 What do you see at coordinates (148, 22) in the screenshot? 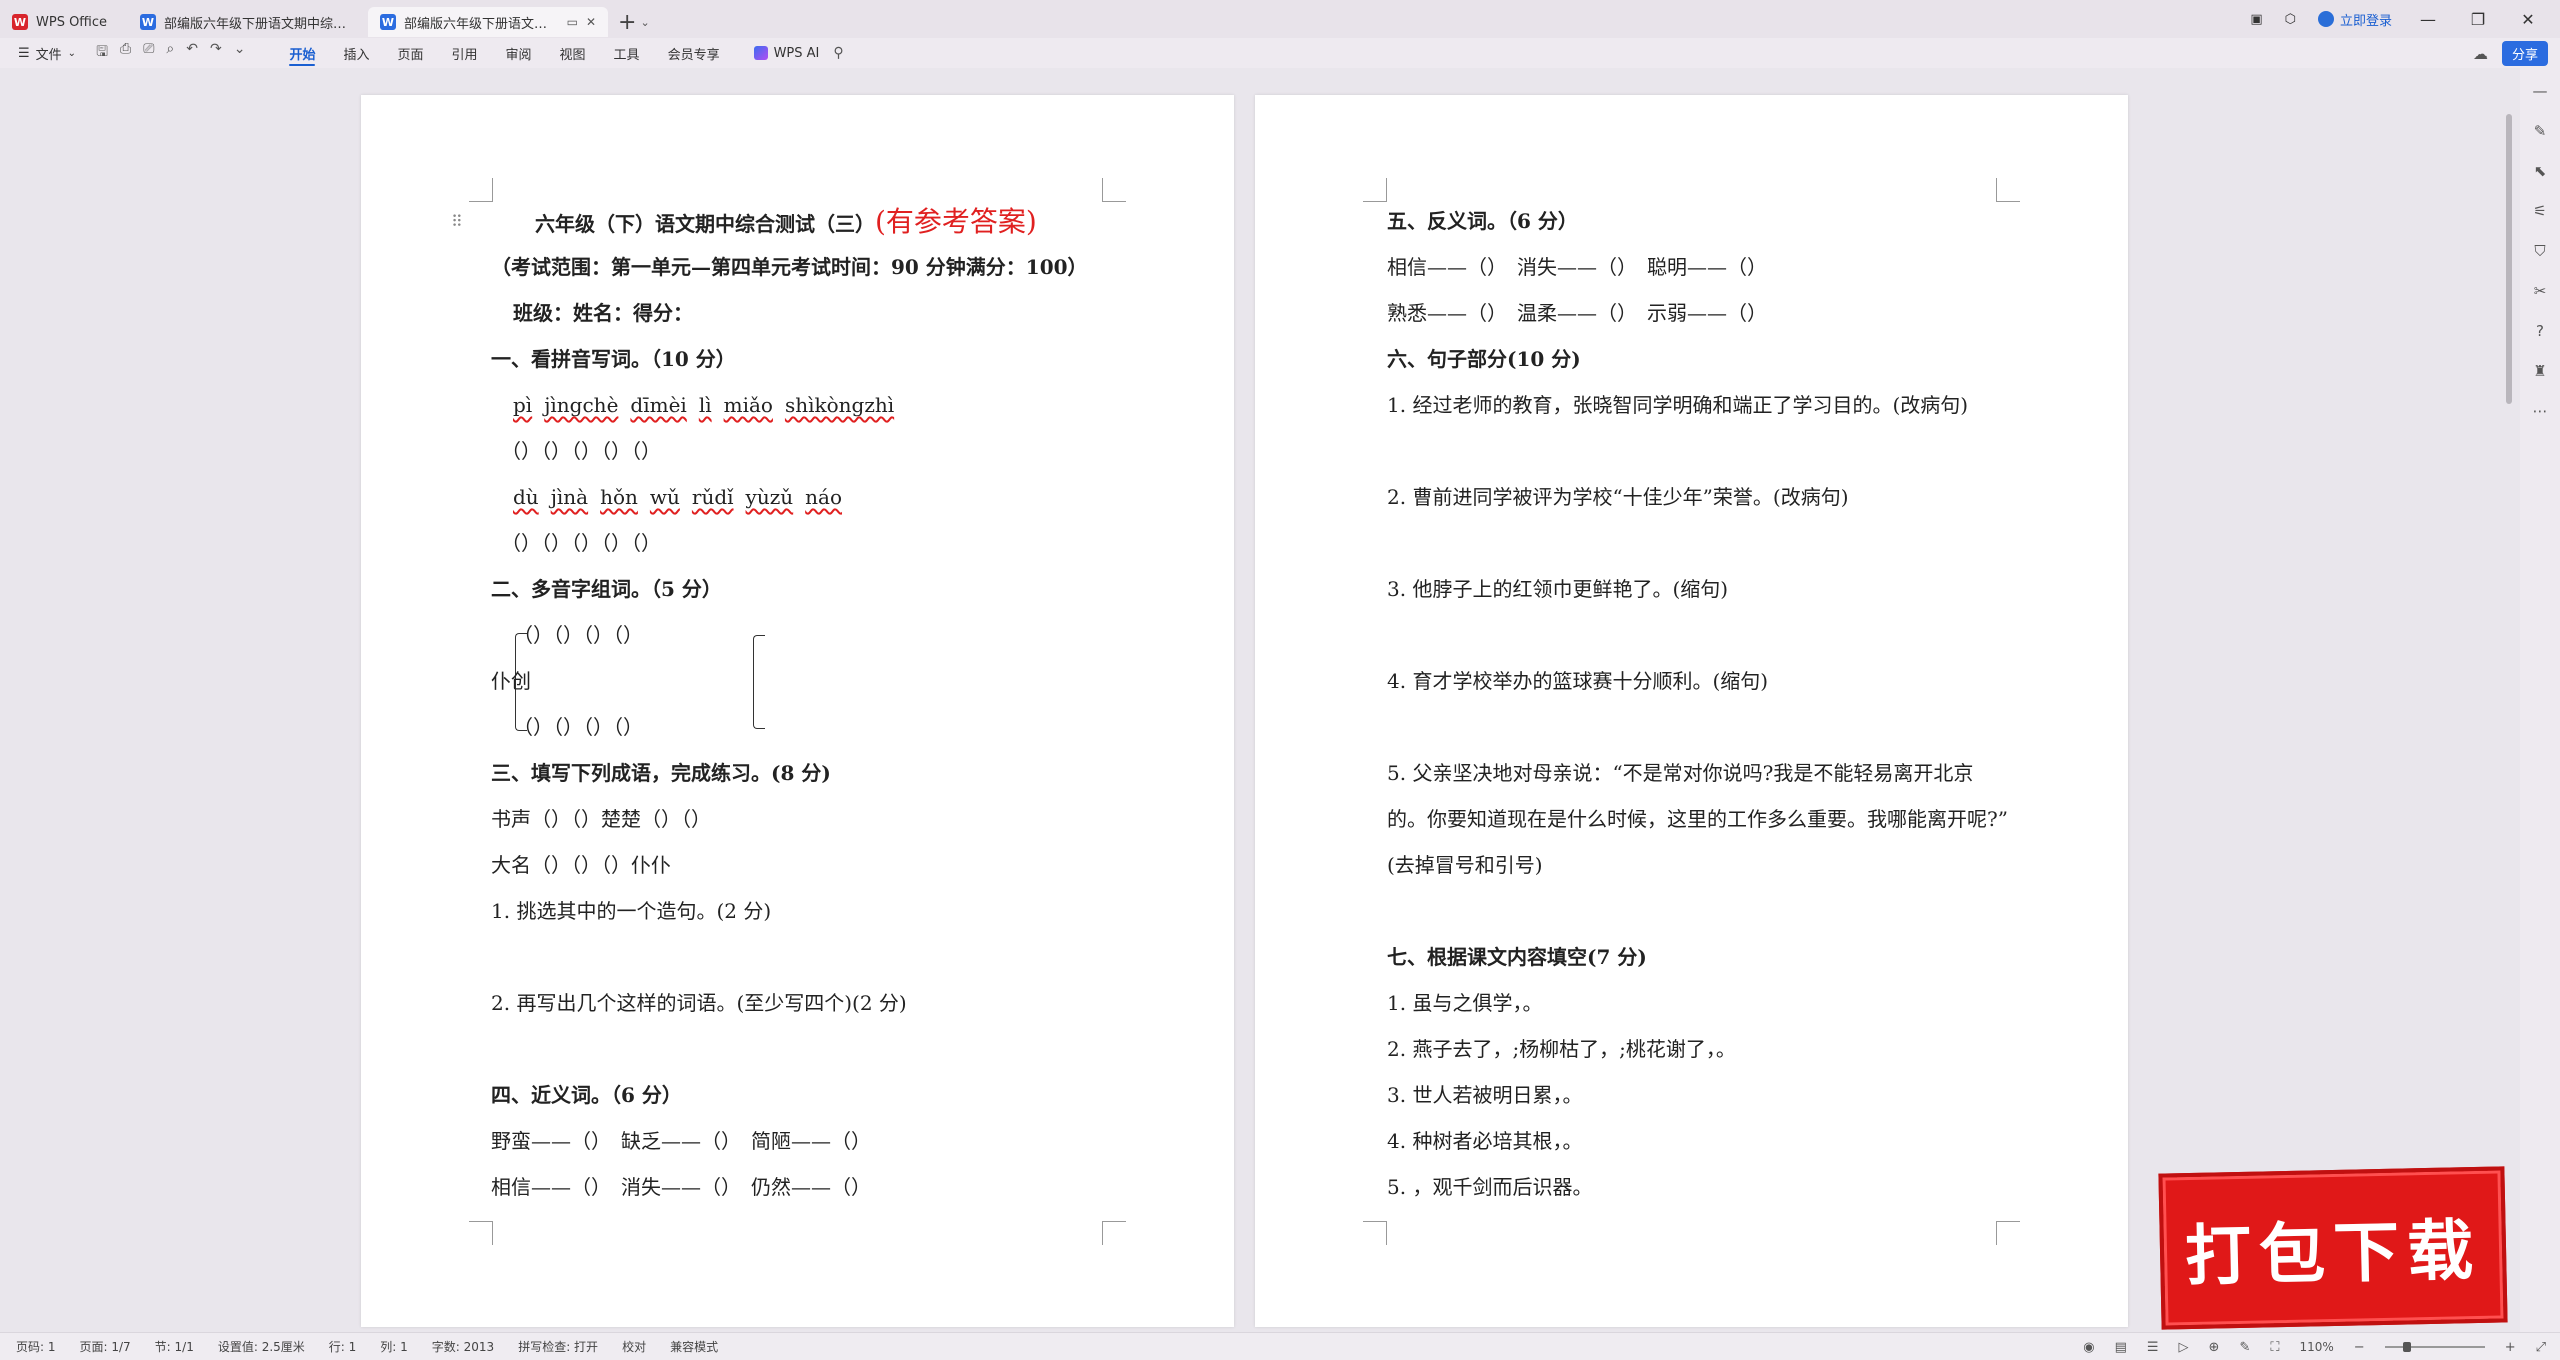
I see `word-doc-icon: W` at bounding box center [148, 22].